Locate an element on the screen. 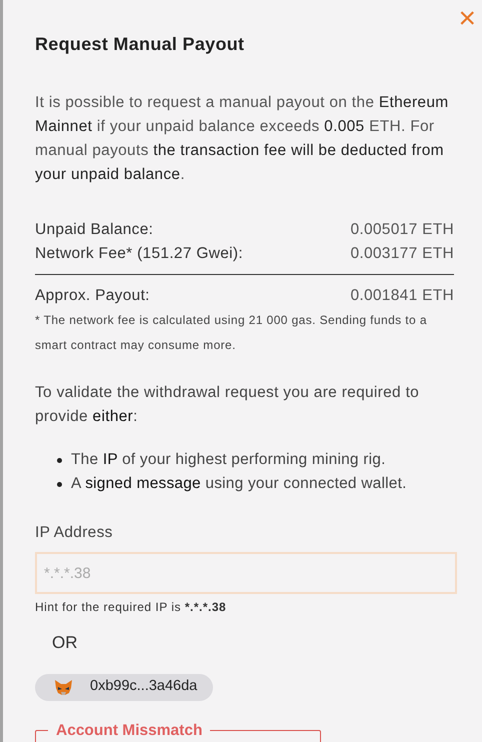 The height and width of the screenshot is (742, 482). dialog-title: Request Manual Payout is located at coordinates (140, 44).